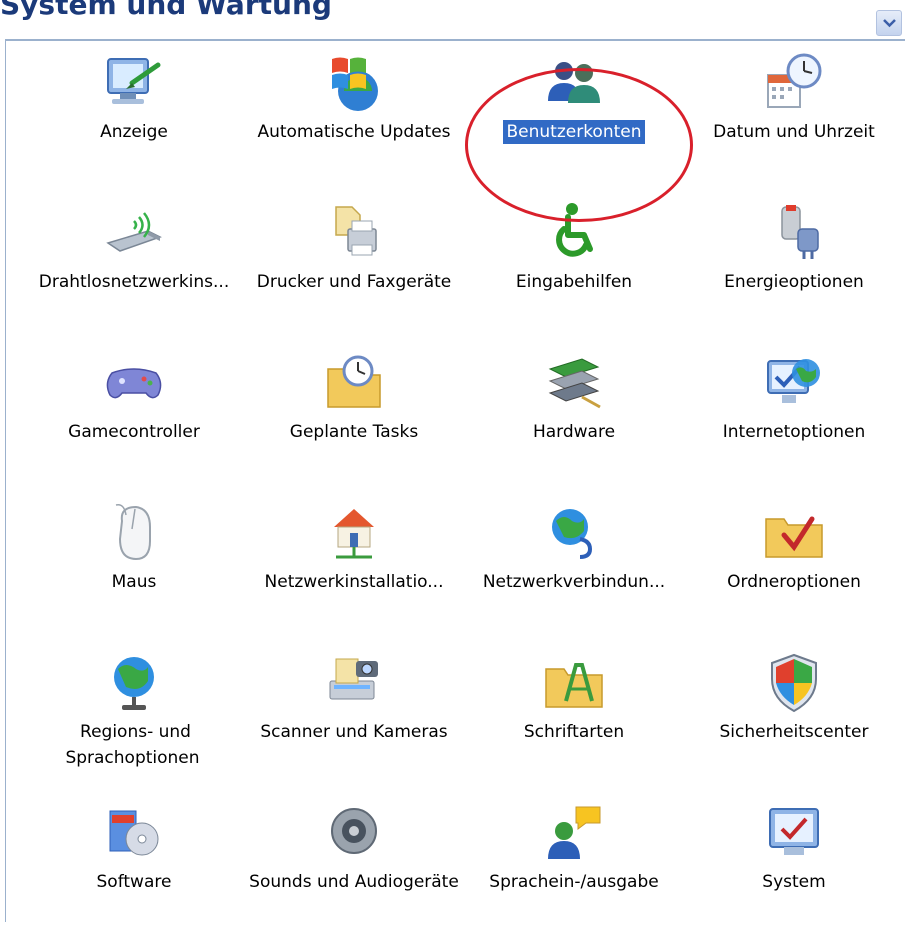  Describe the element at coordinates (134, 132) in the screenshot. I see `item-label: Anzeige` at that location.